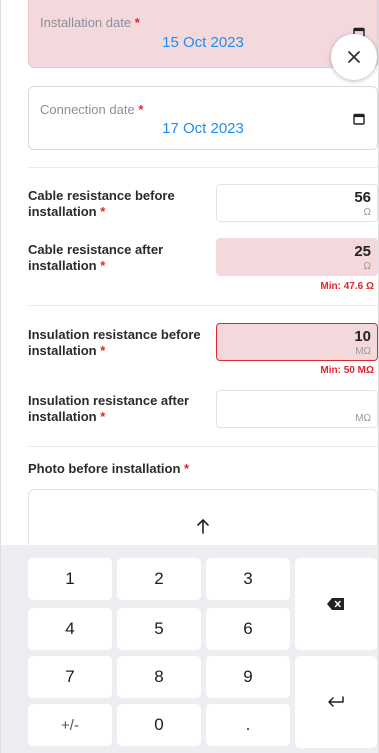  I want to click on decimal-key: ., so click(248, 725).